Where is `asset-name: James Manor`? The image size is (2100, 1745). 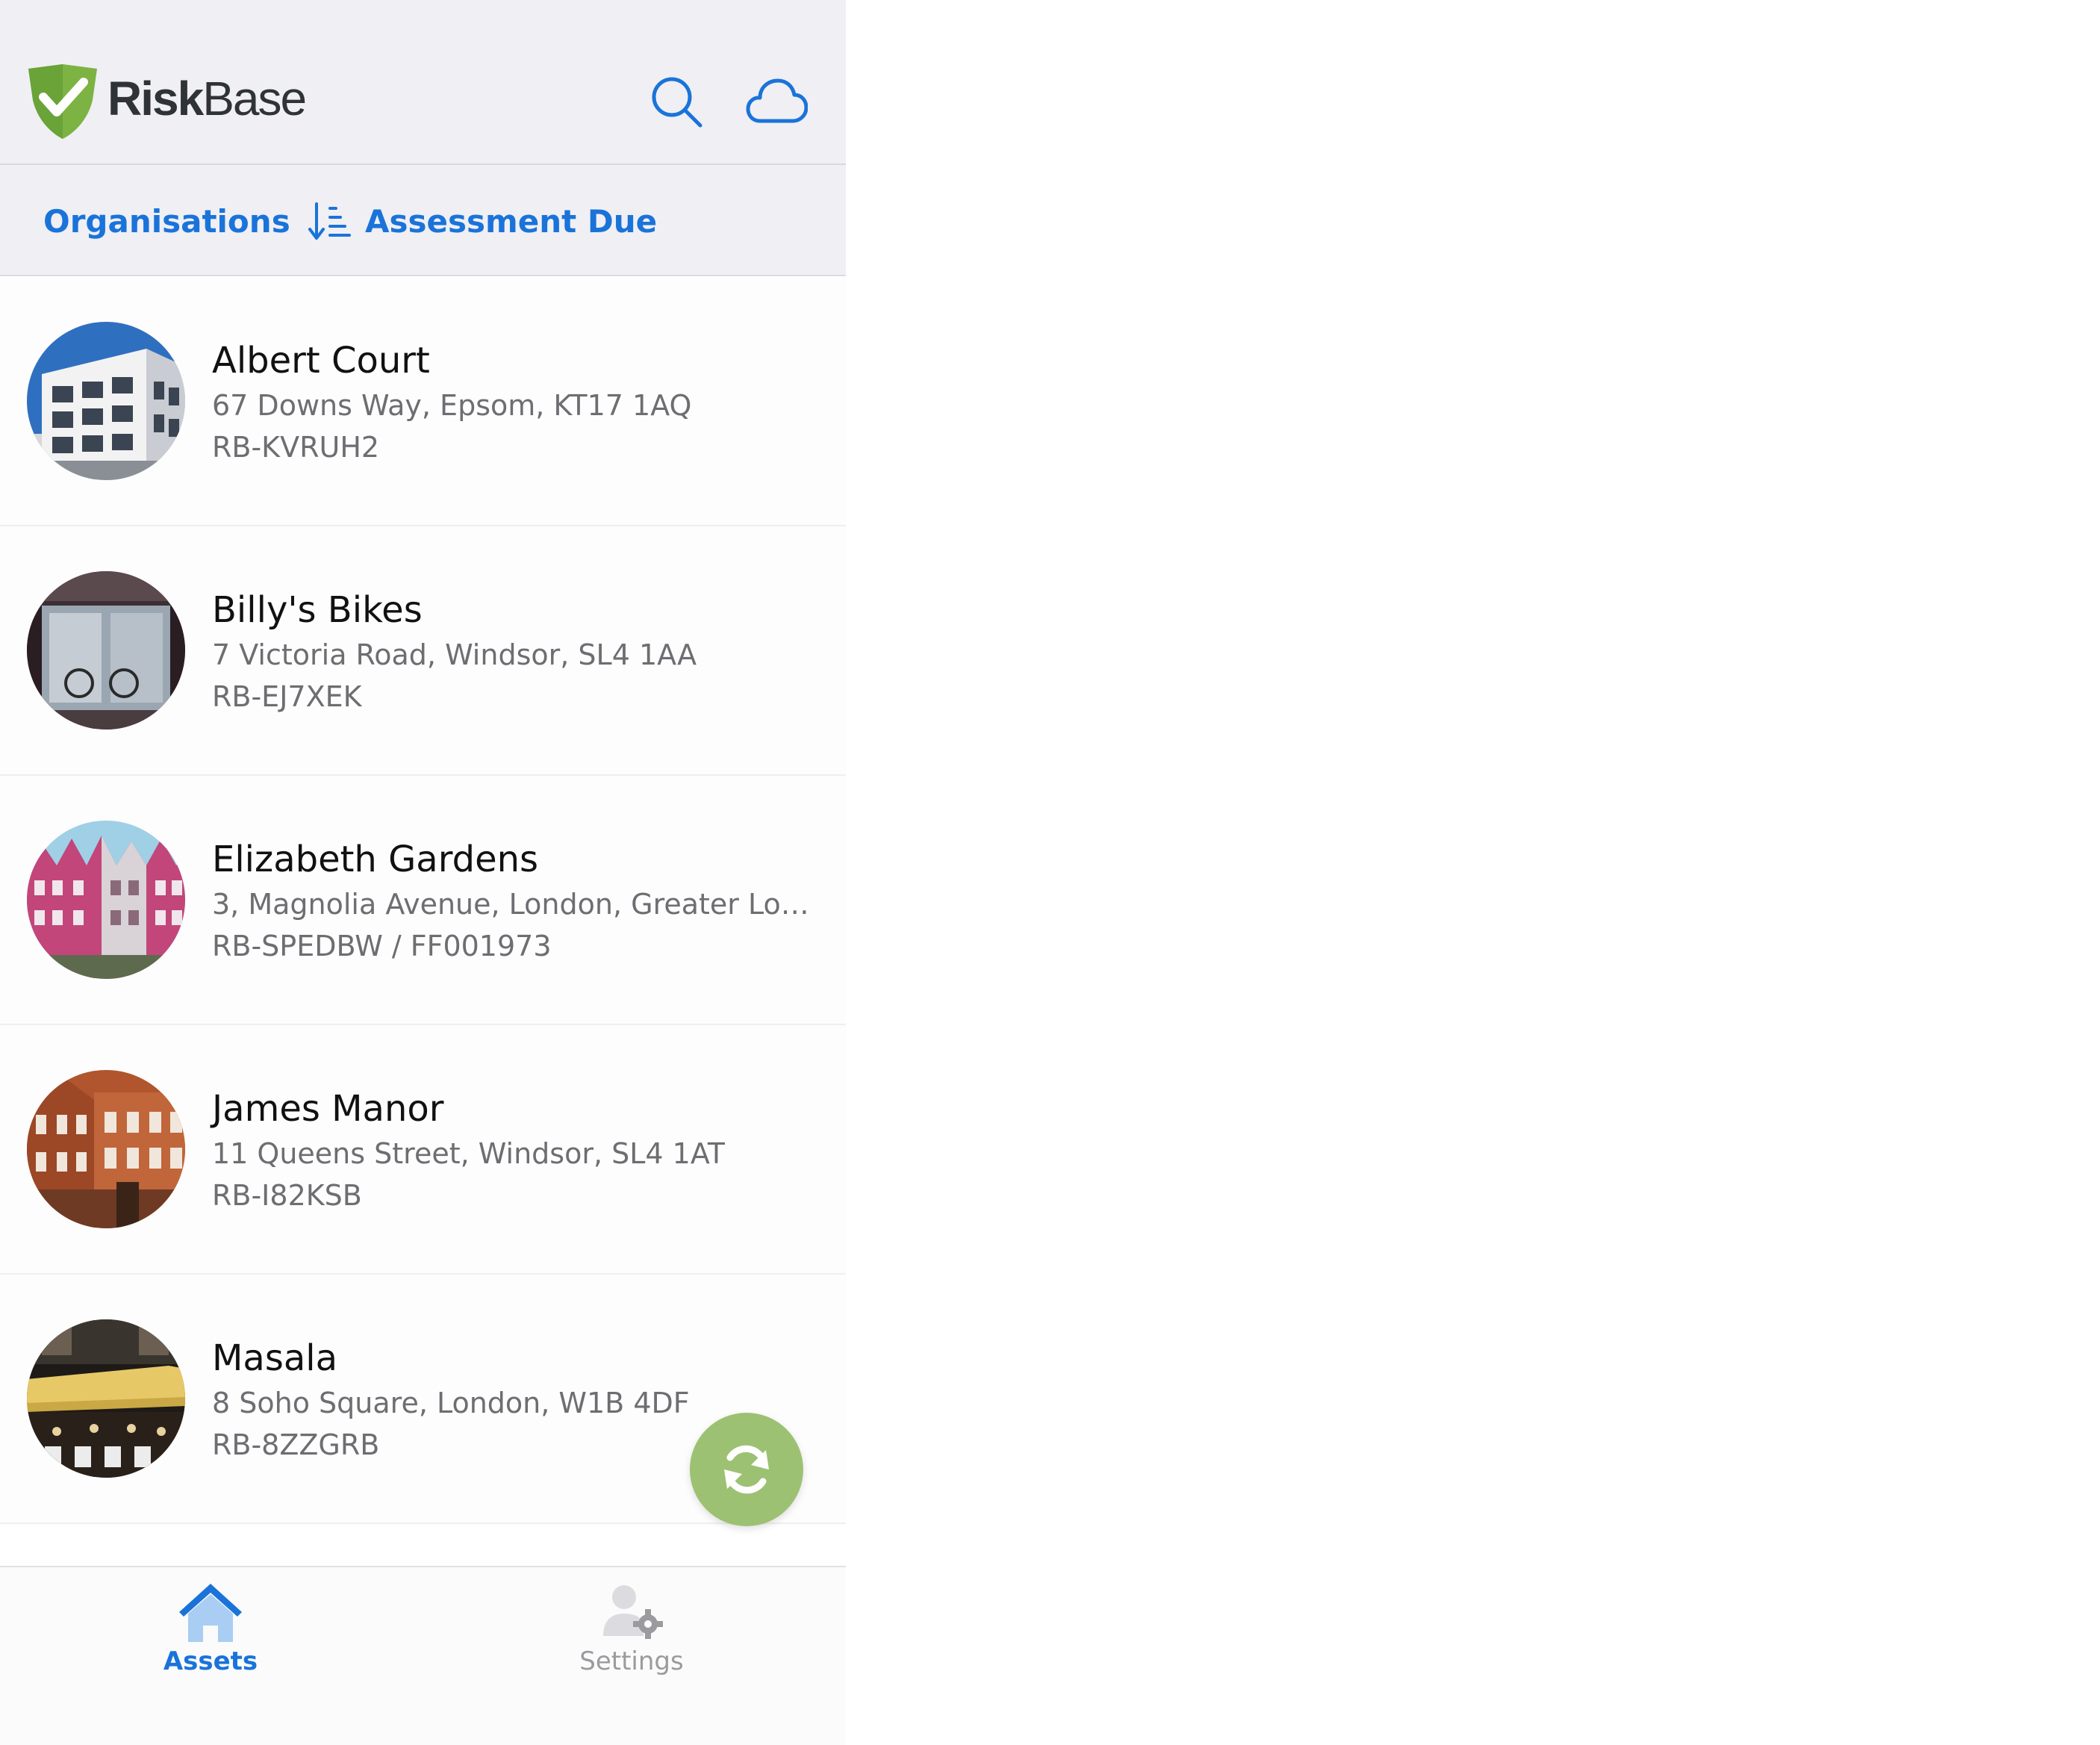 asset-name: James Manor is located at coordinates (328, 1109).